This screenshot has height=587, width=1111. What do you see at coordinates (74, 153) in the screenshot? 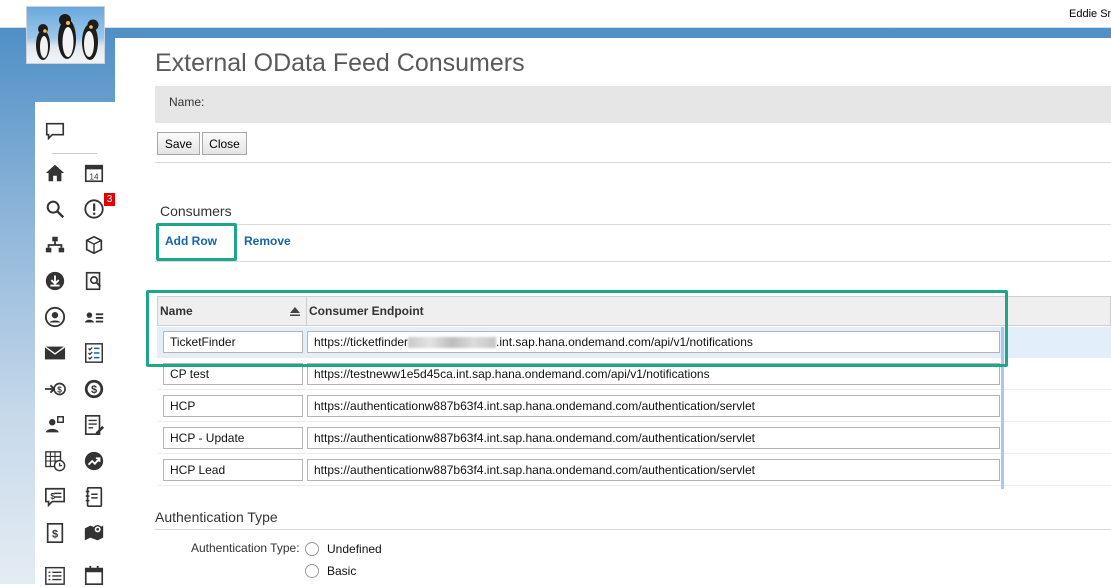
I see `sidebar-divider` at bounding box center [74, 153].